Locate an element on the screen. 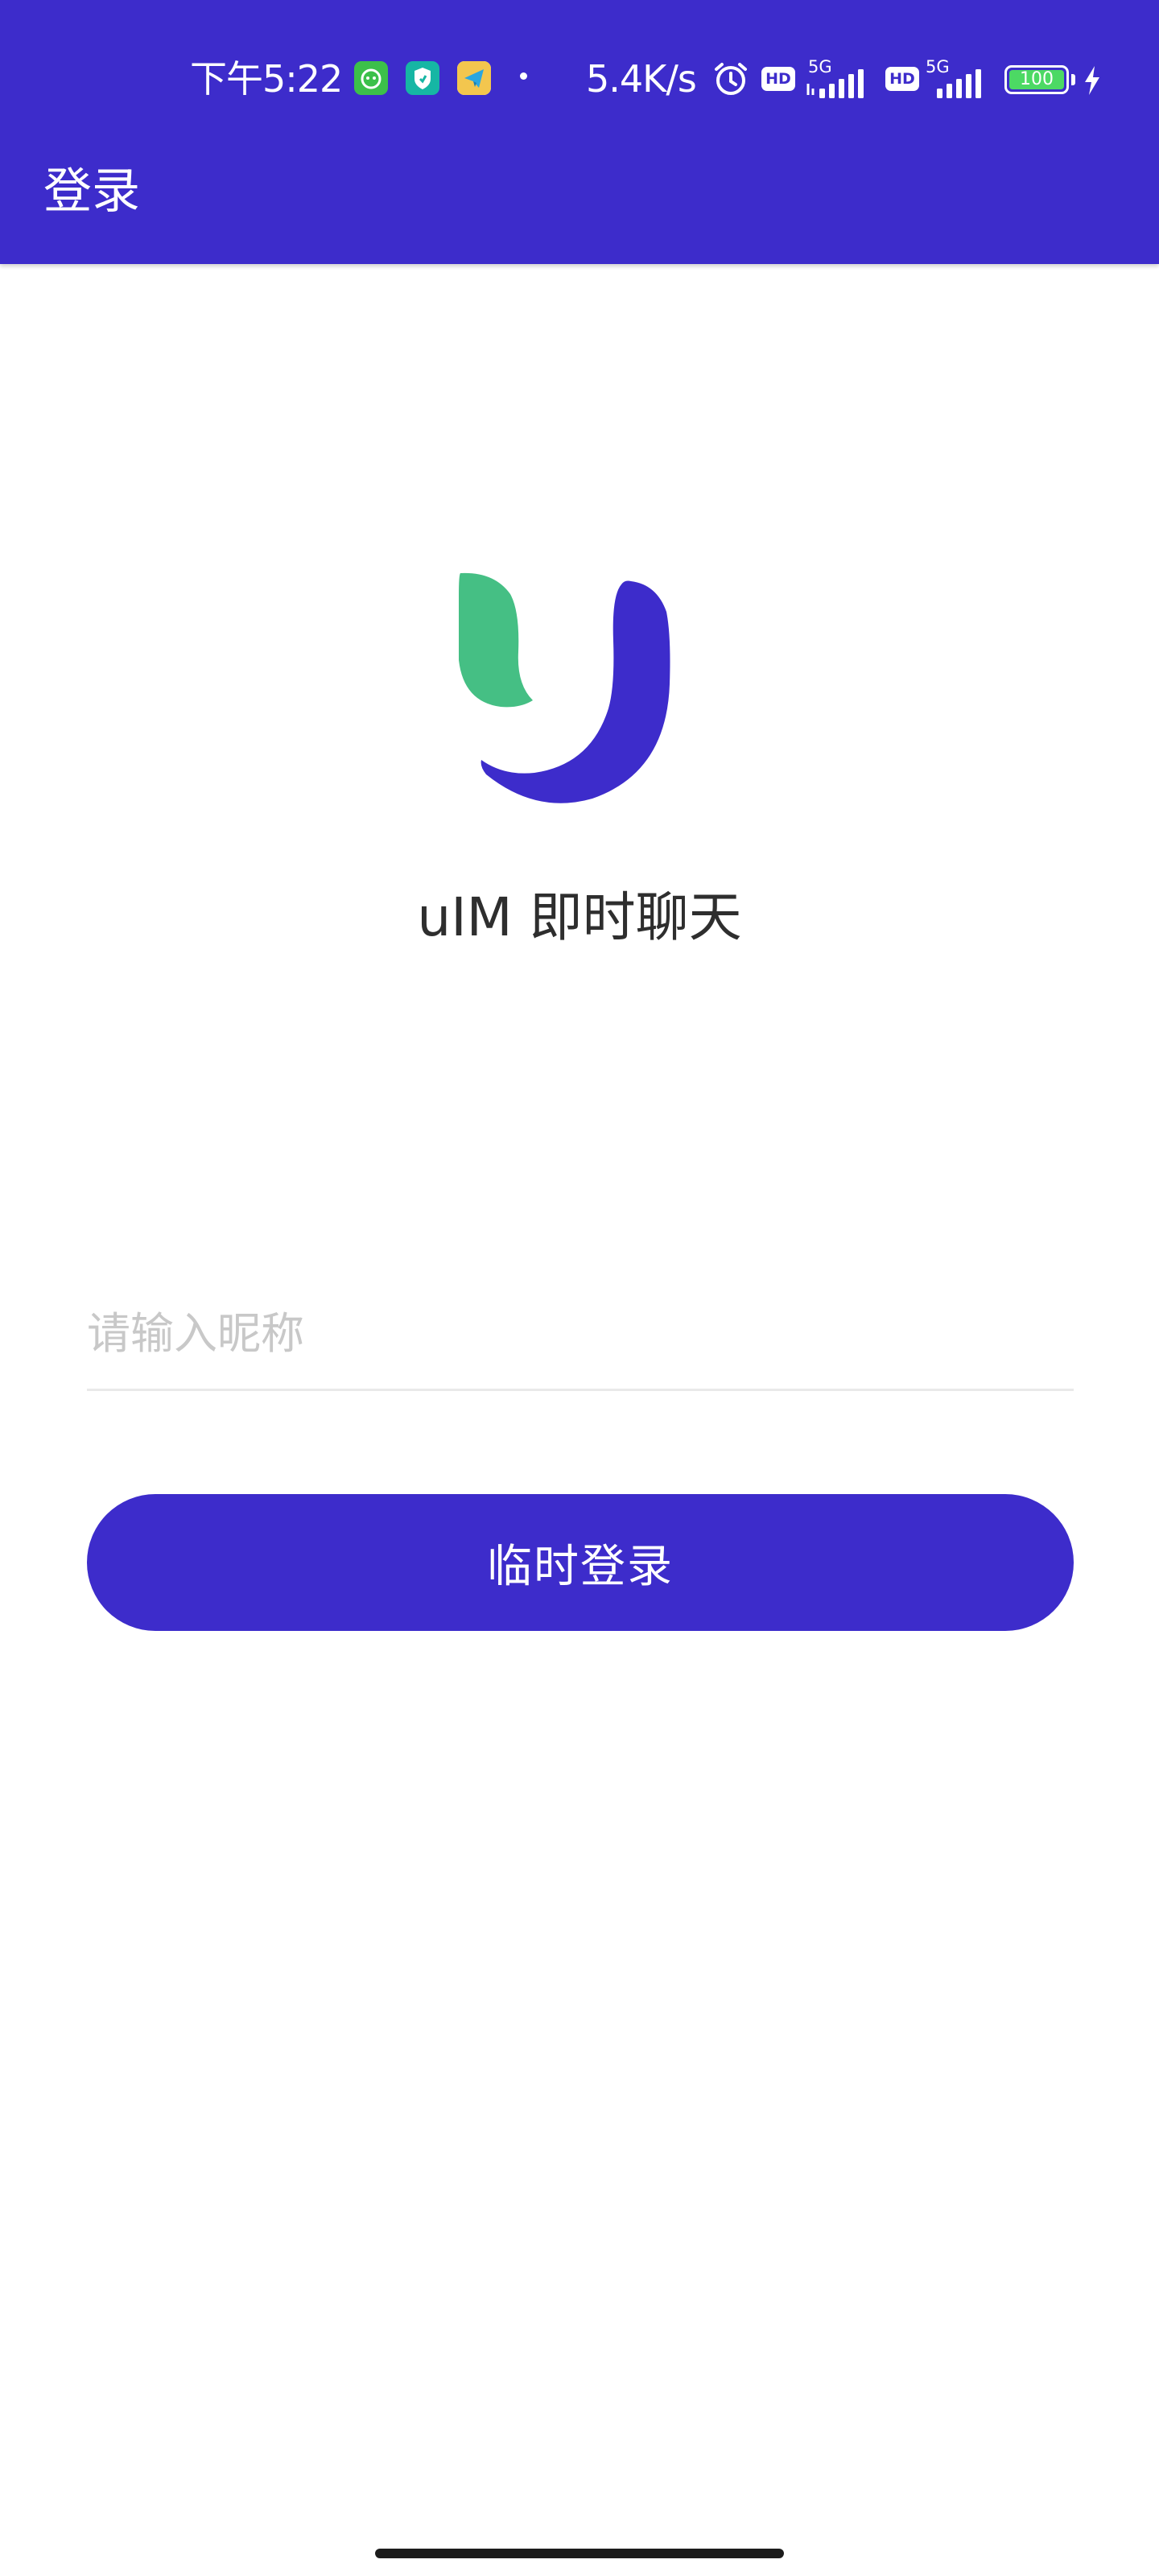 This screenshot has height=2576, width=1159. nickname-input is located at coordinates (580, 1334).